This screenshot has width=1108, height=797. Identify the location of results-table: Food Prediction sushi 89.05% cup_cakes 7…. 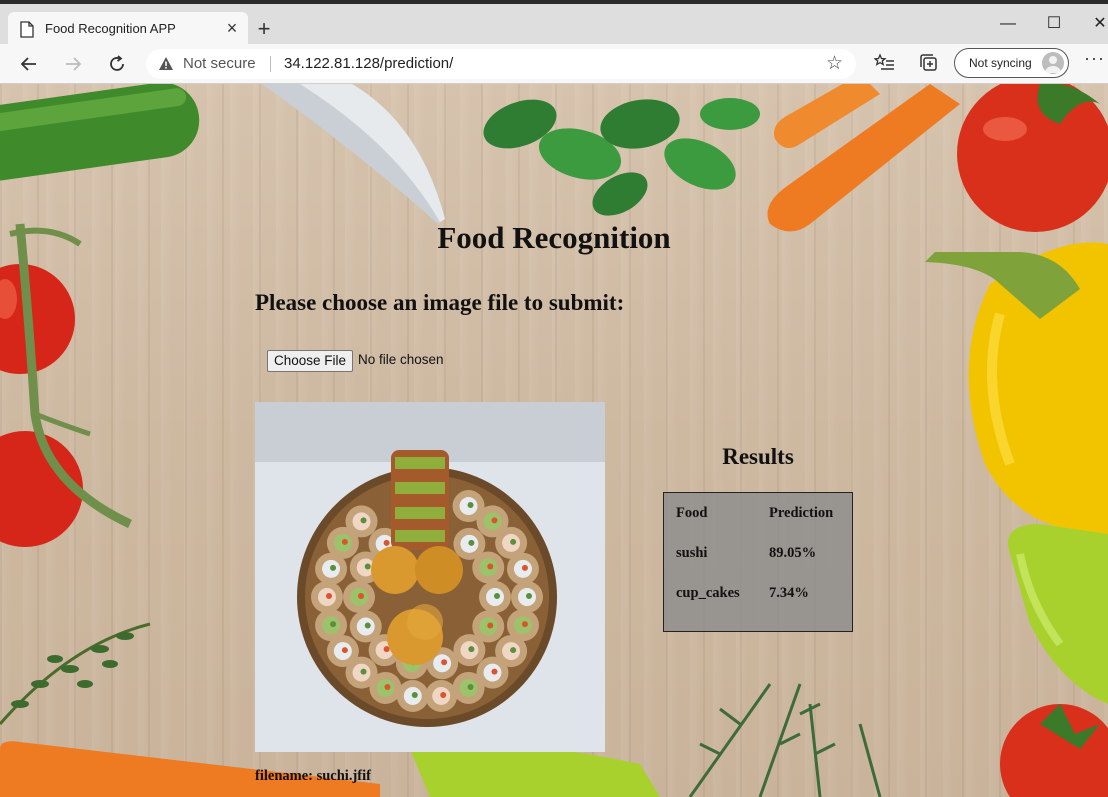
(758, 562).